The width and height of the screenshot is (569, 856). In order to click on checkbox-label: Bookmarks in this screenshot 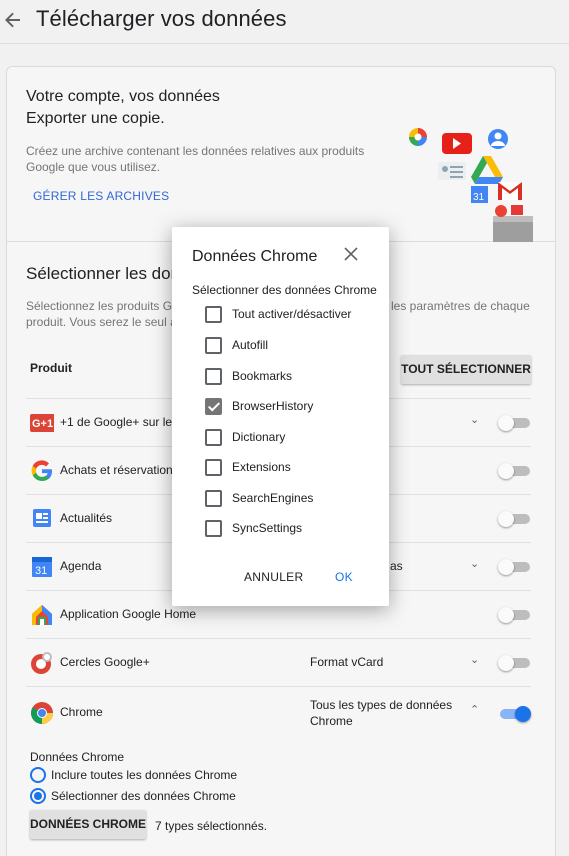, I will do `click(262, 376)`.